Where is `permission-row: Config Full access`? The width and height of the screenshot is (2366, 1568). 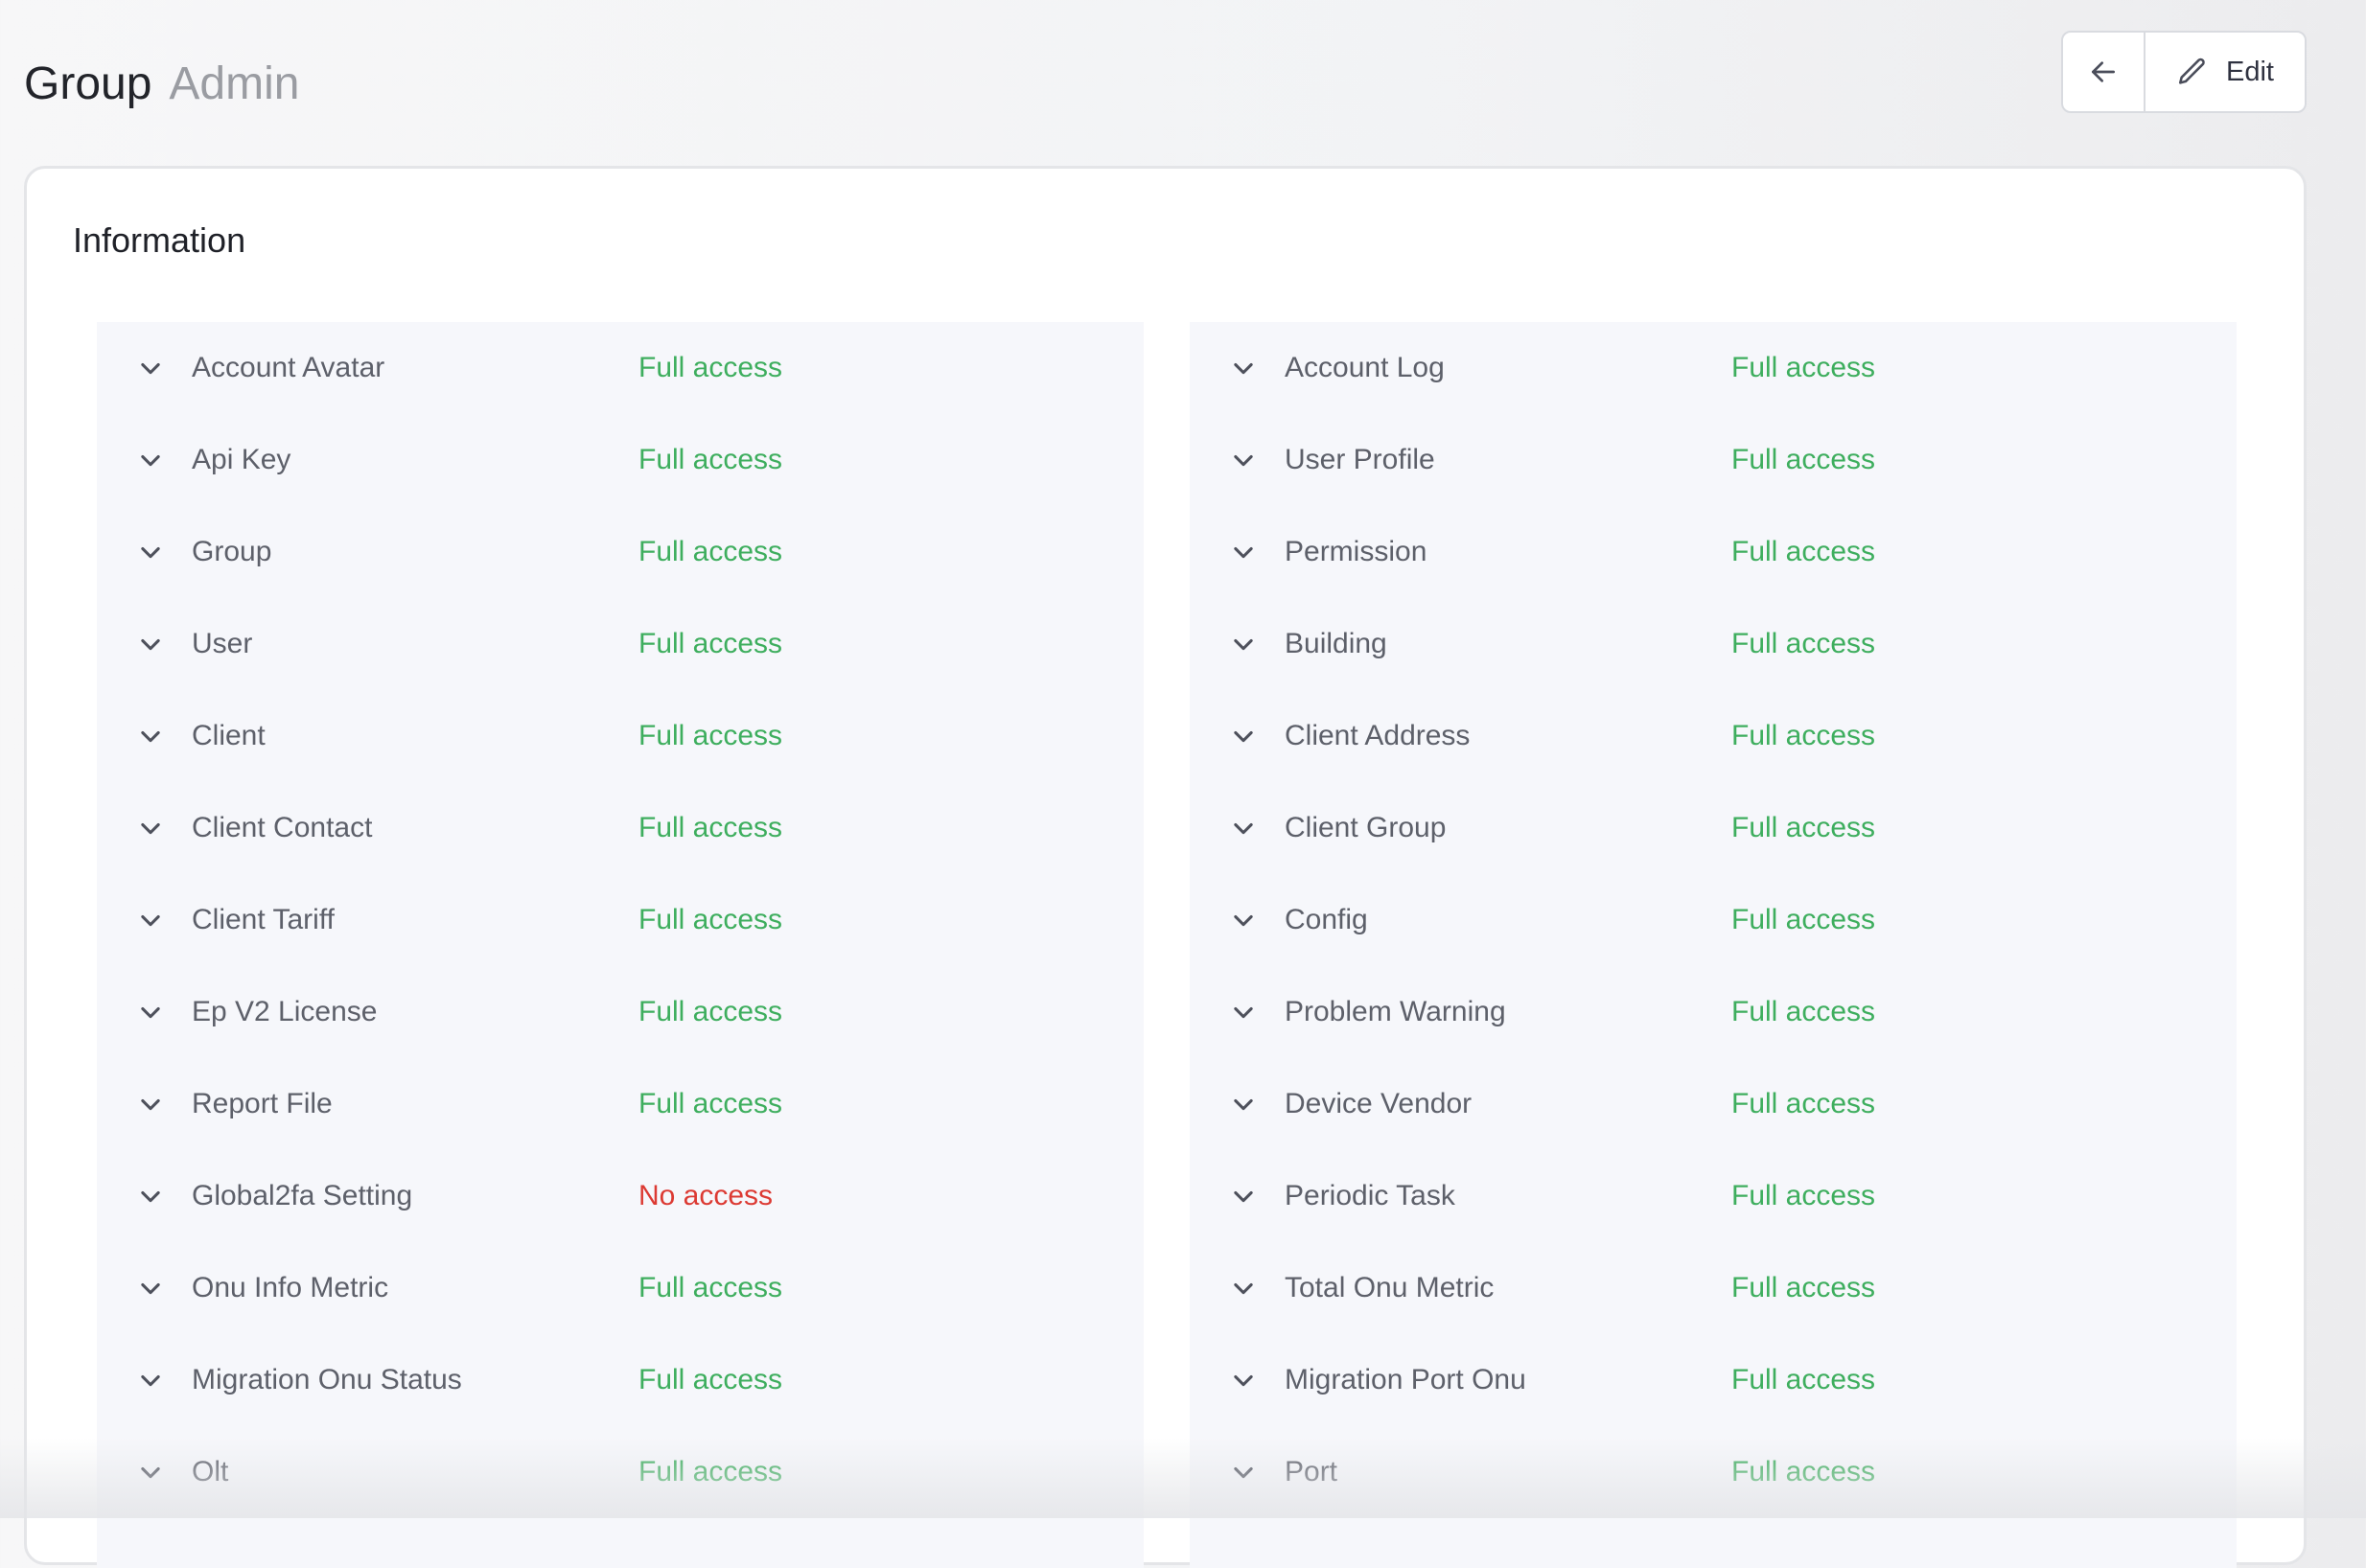 permission-row: Config Full access is located at coordinates (1713, 920).